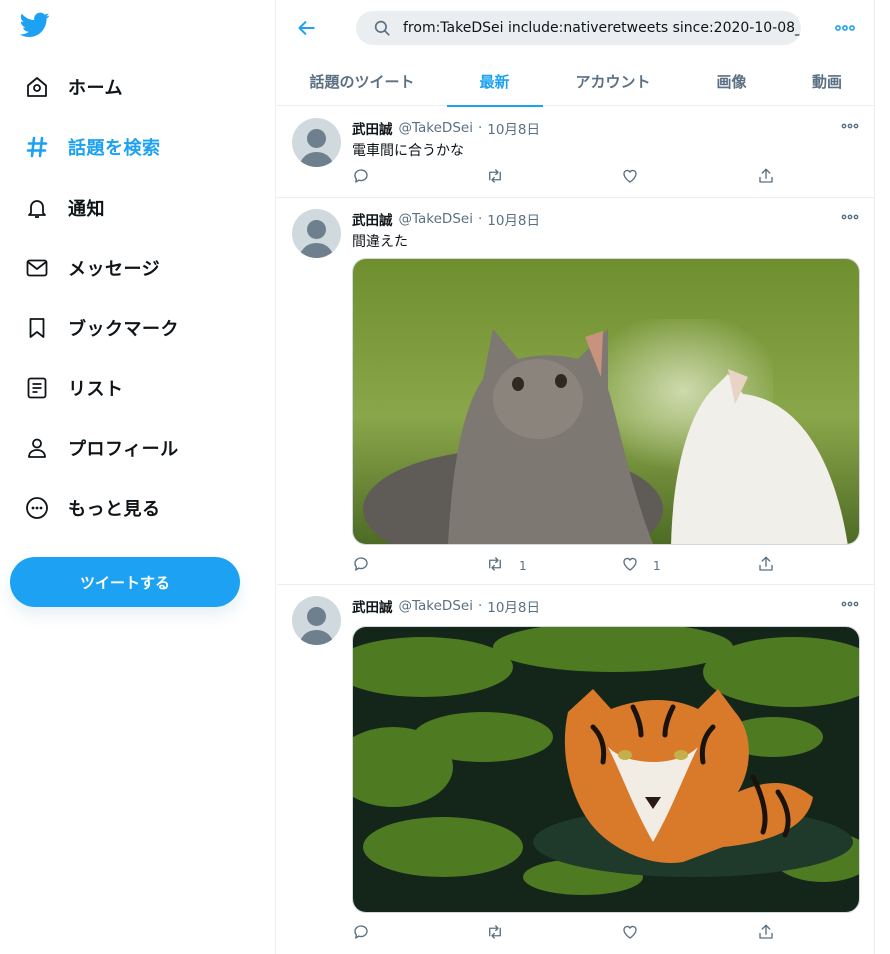 The height and width of the screenshot is (954, 890). I want to click on sidebar-item-label: プロフィール, so click(123, 449).